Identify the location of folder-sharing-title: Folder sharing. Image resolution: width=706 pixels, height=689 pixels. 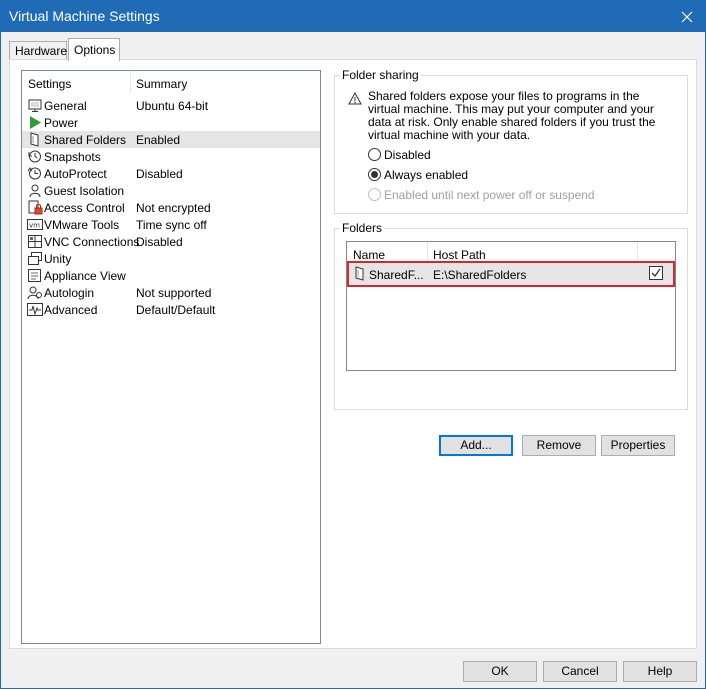
(380, 75).